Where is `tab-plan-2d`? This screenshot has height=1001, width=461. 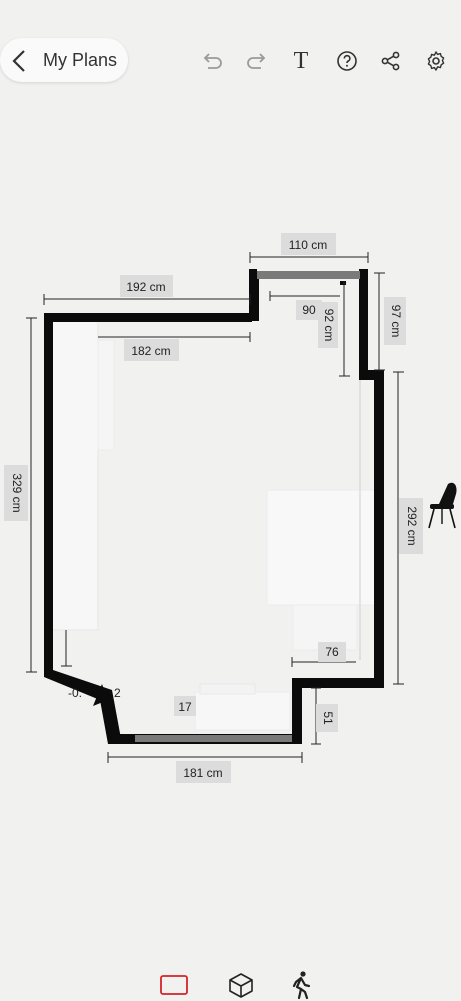 tab-plan-2d is located at coordinates (174, 985).